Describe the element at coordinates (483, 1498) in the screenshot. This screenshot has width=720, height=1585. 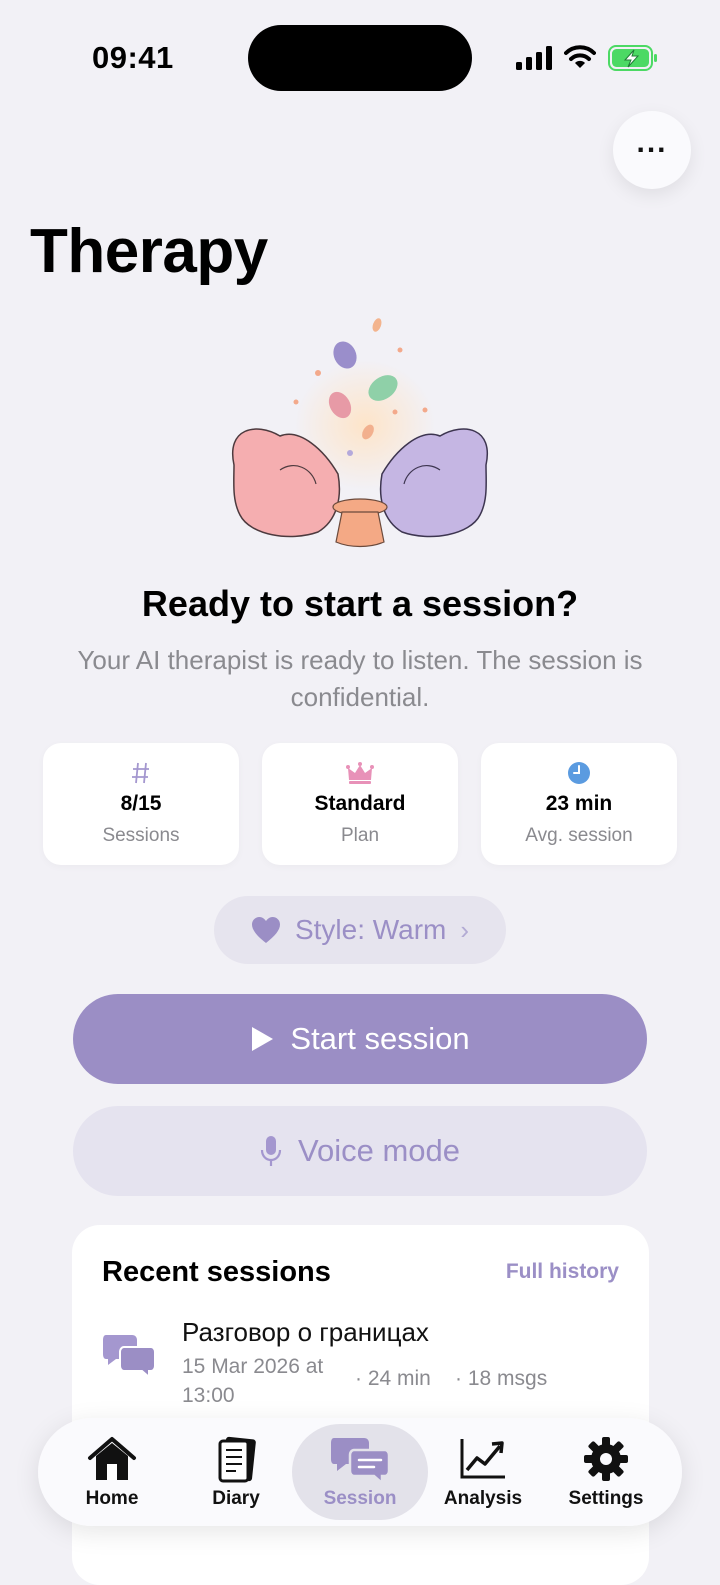
I see `tab-label: Analysis` at that location.